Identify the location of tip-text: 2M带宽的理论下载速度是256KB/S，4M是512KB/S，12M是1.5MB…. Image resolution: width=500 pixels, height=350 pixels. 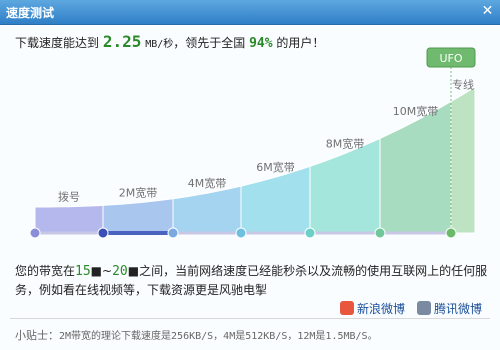
(218, 336).